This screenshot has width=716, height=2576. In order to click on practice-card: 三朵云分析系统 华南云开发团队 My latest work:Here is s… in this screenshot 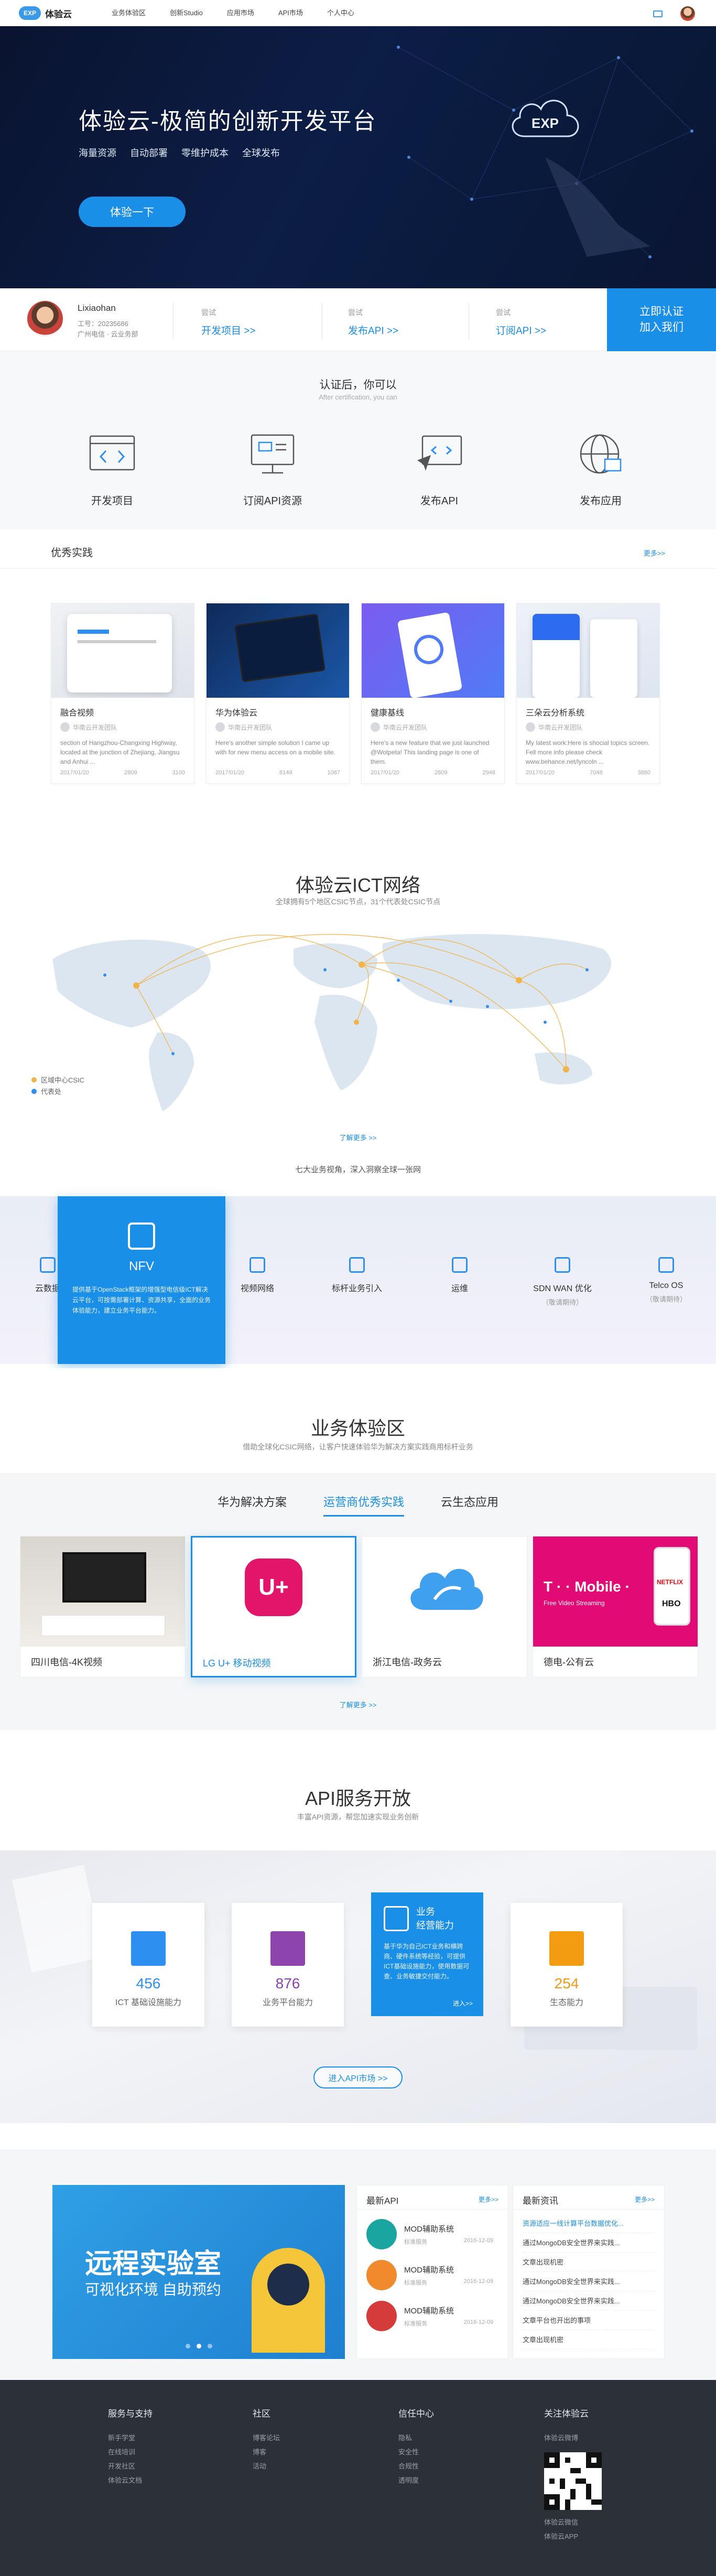, I will do `click(588, 693)`.